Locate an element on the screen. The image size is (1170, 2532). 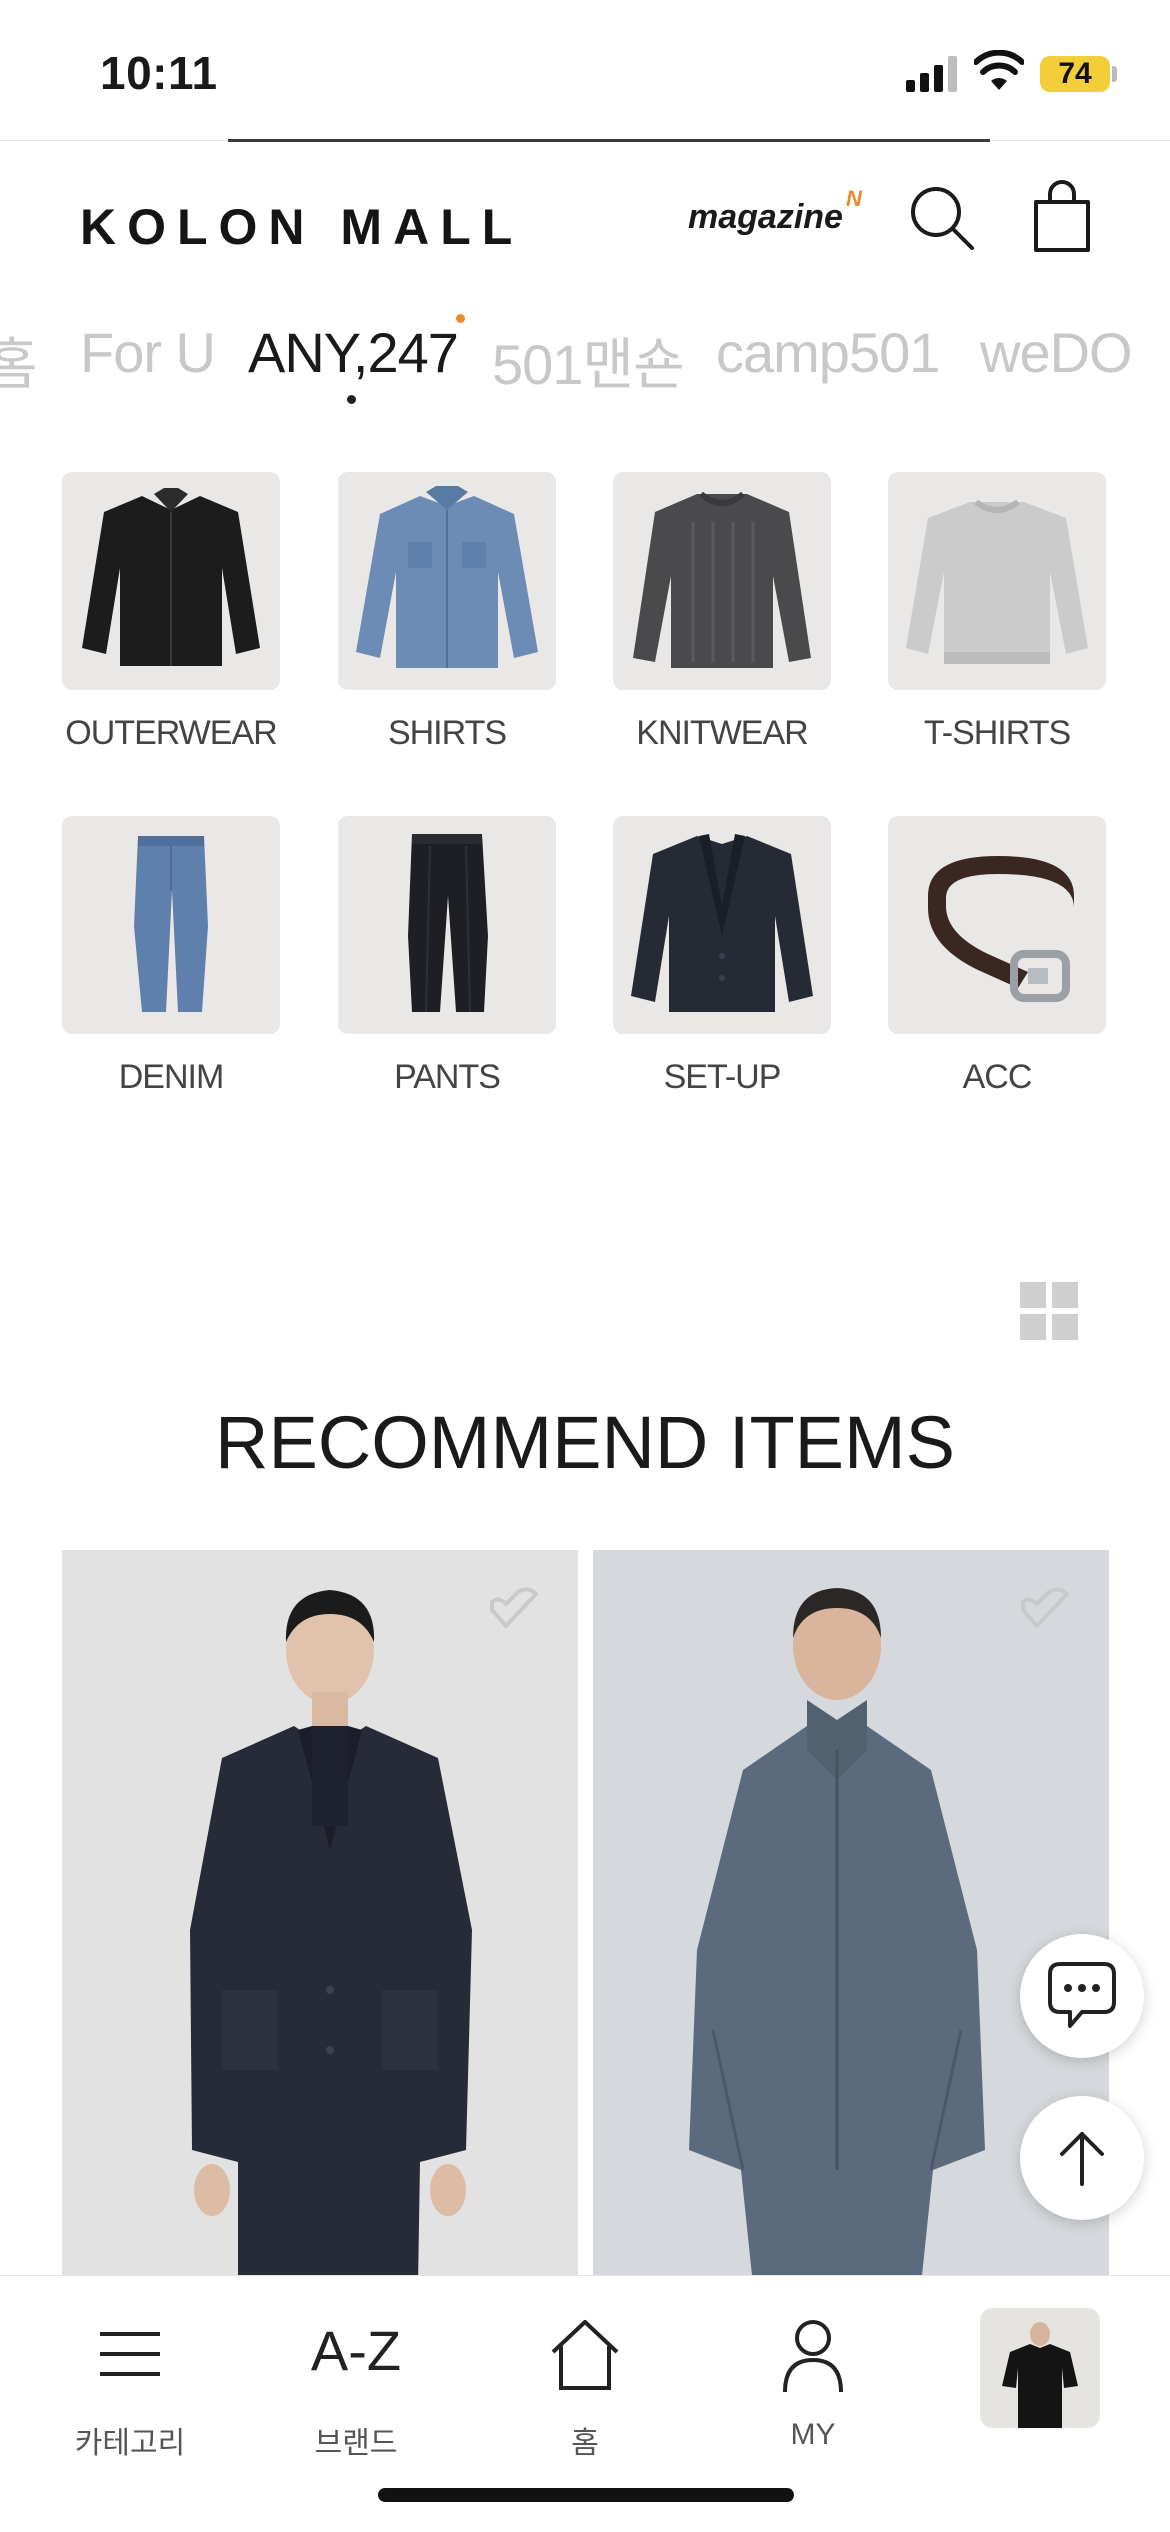
category-shirts: SHIRTS is located at coordinates (447, 612).